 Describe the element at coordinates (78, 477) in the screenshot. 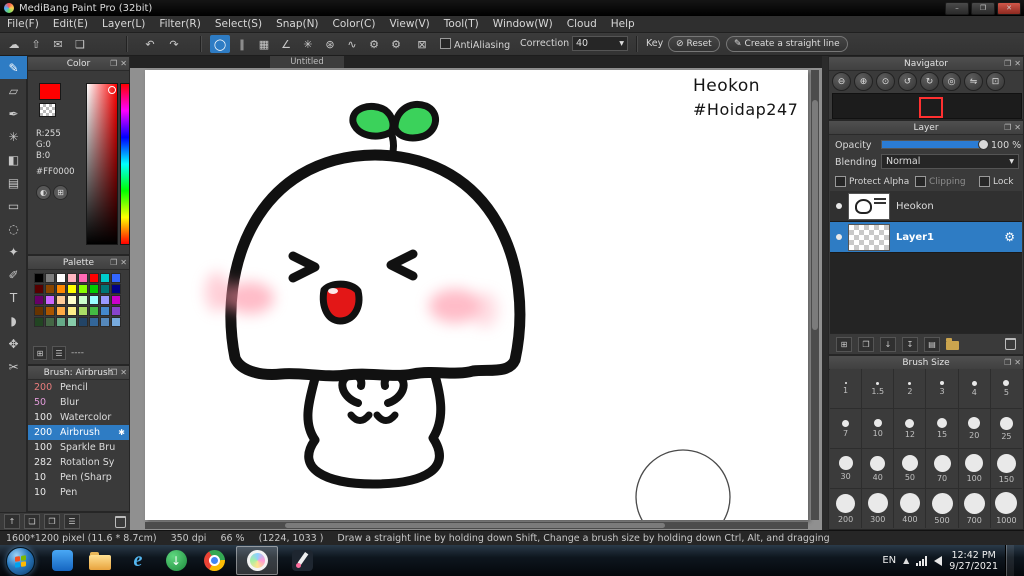

I see `brush-item: 10 Pen (Sharp` at that location.